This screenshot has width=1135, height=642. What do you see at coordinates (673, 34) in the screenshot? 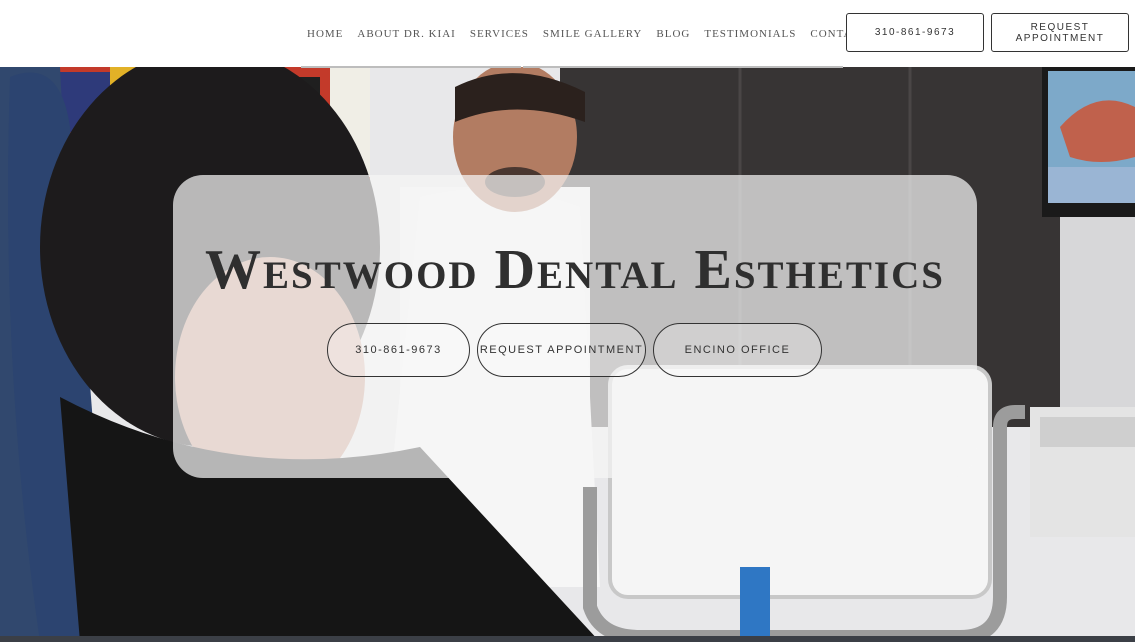
I see `nav-blog: Blog` at bounding box center [673, 34].